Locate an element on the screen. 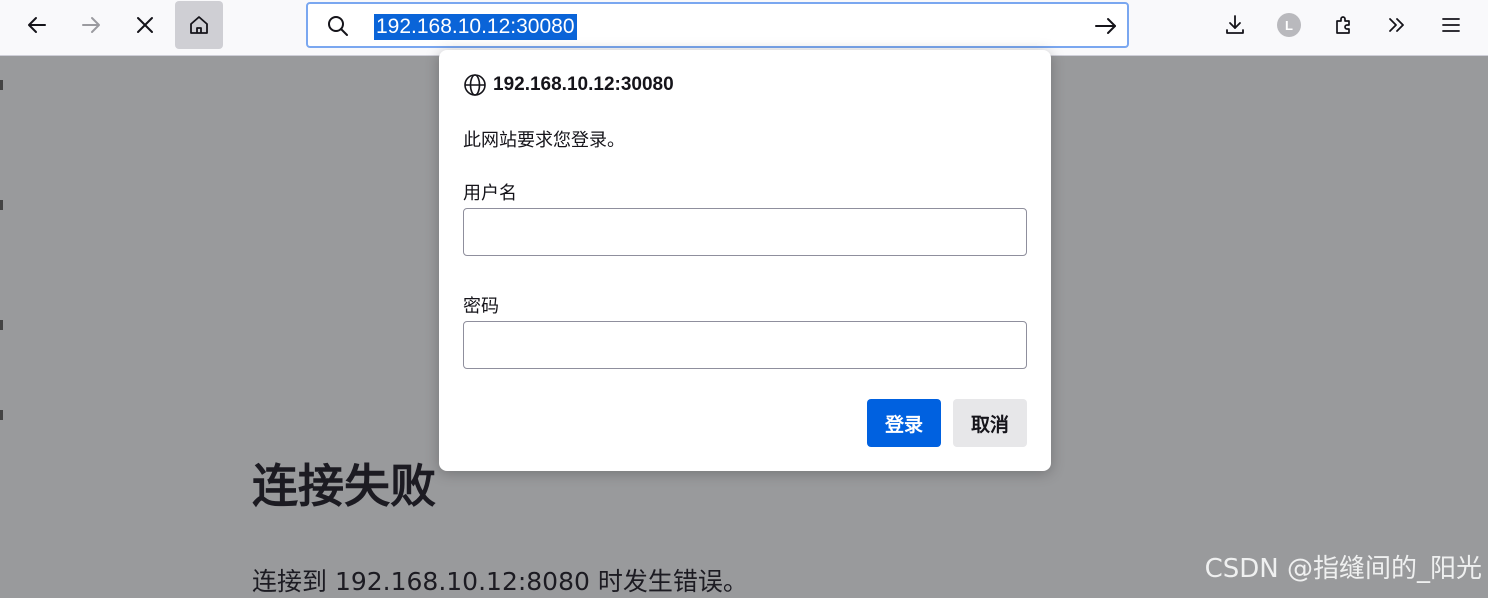  account-button: L is located at coordinates (1289, 25).